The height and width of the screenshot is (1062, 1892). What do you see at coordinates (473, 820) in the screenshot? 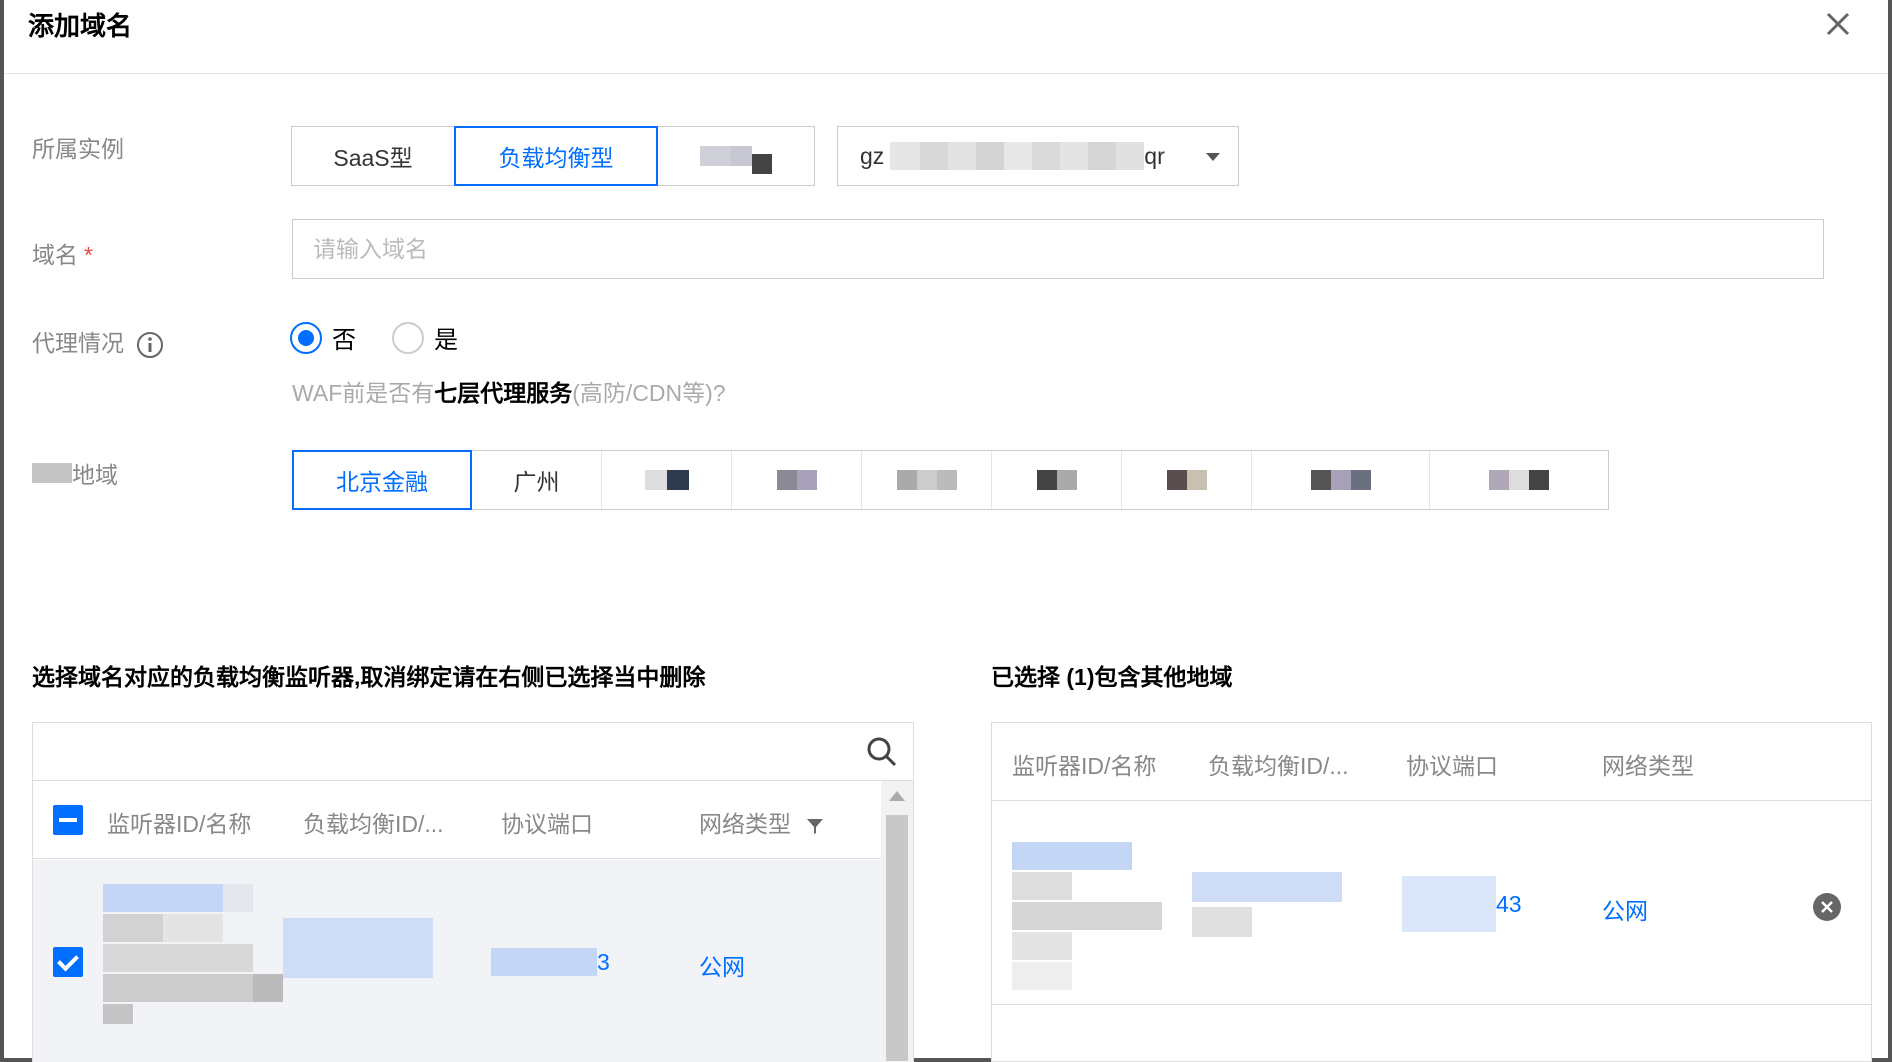
I see `listener-table-header: 监听器ID/名称 负载均衡ID/... 协议端口 网络类型` at bounding box center [473, 820].